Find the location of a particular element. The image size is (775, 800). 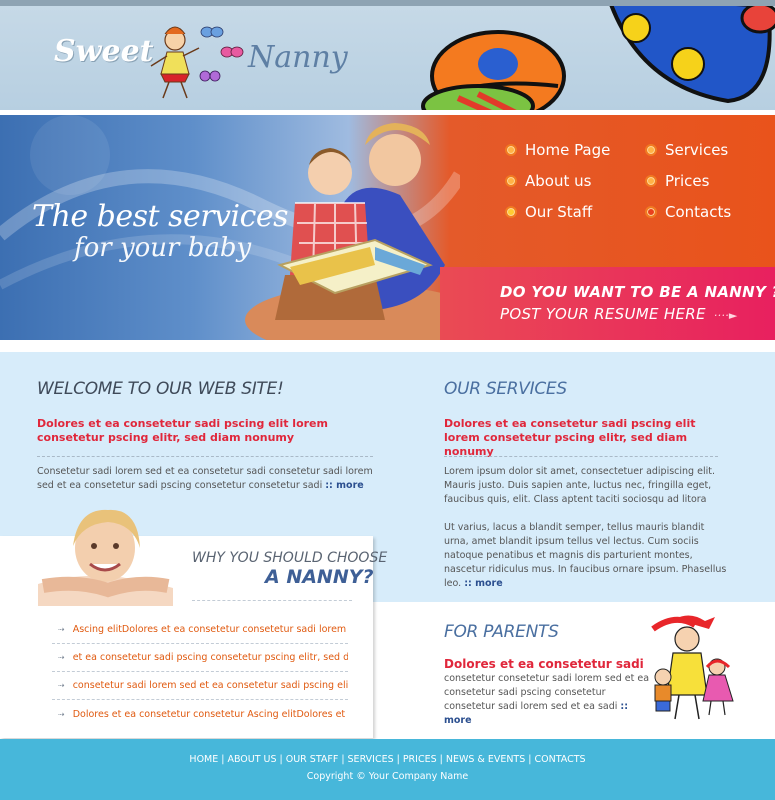

footer-link-home: HOME is located at coordinates (203, 759).